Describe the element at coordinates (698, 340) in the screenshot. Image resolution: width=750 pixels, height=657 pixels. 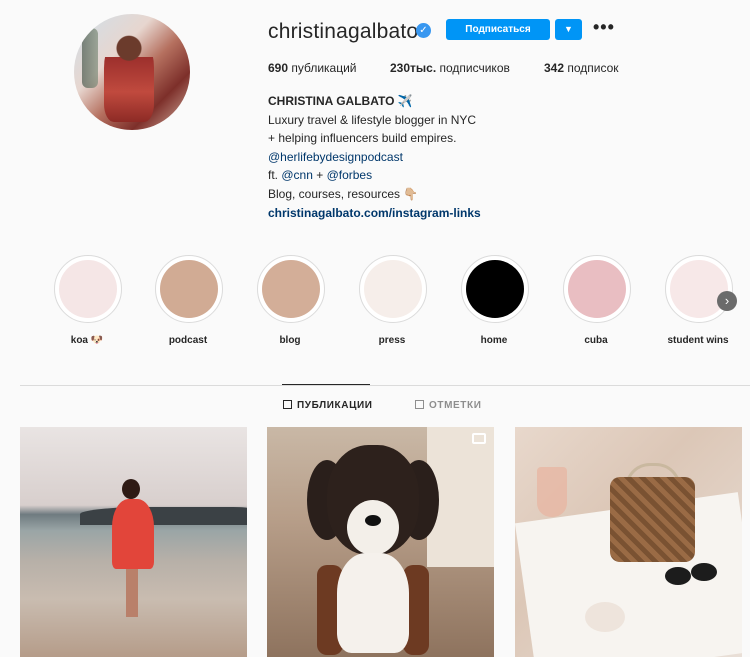
I see `highlight-label: student wins` at that location.